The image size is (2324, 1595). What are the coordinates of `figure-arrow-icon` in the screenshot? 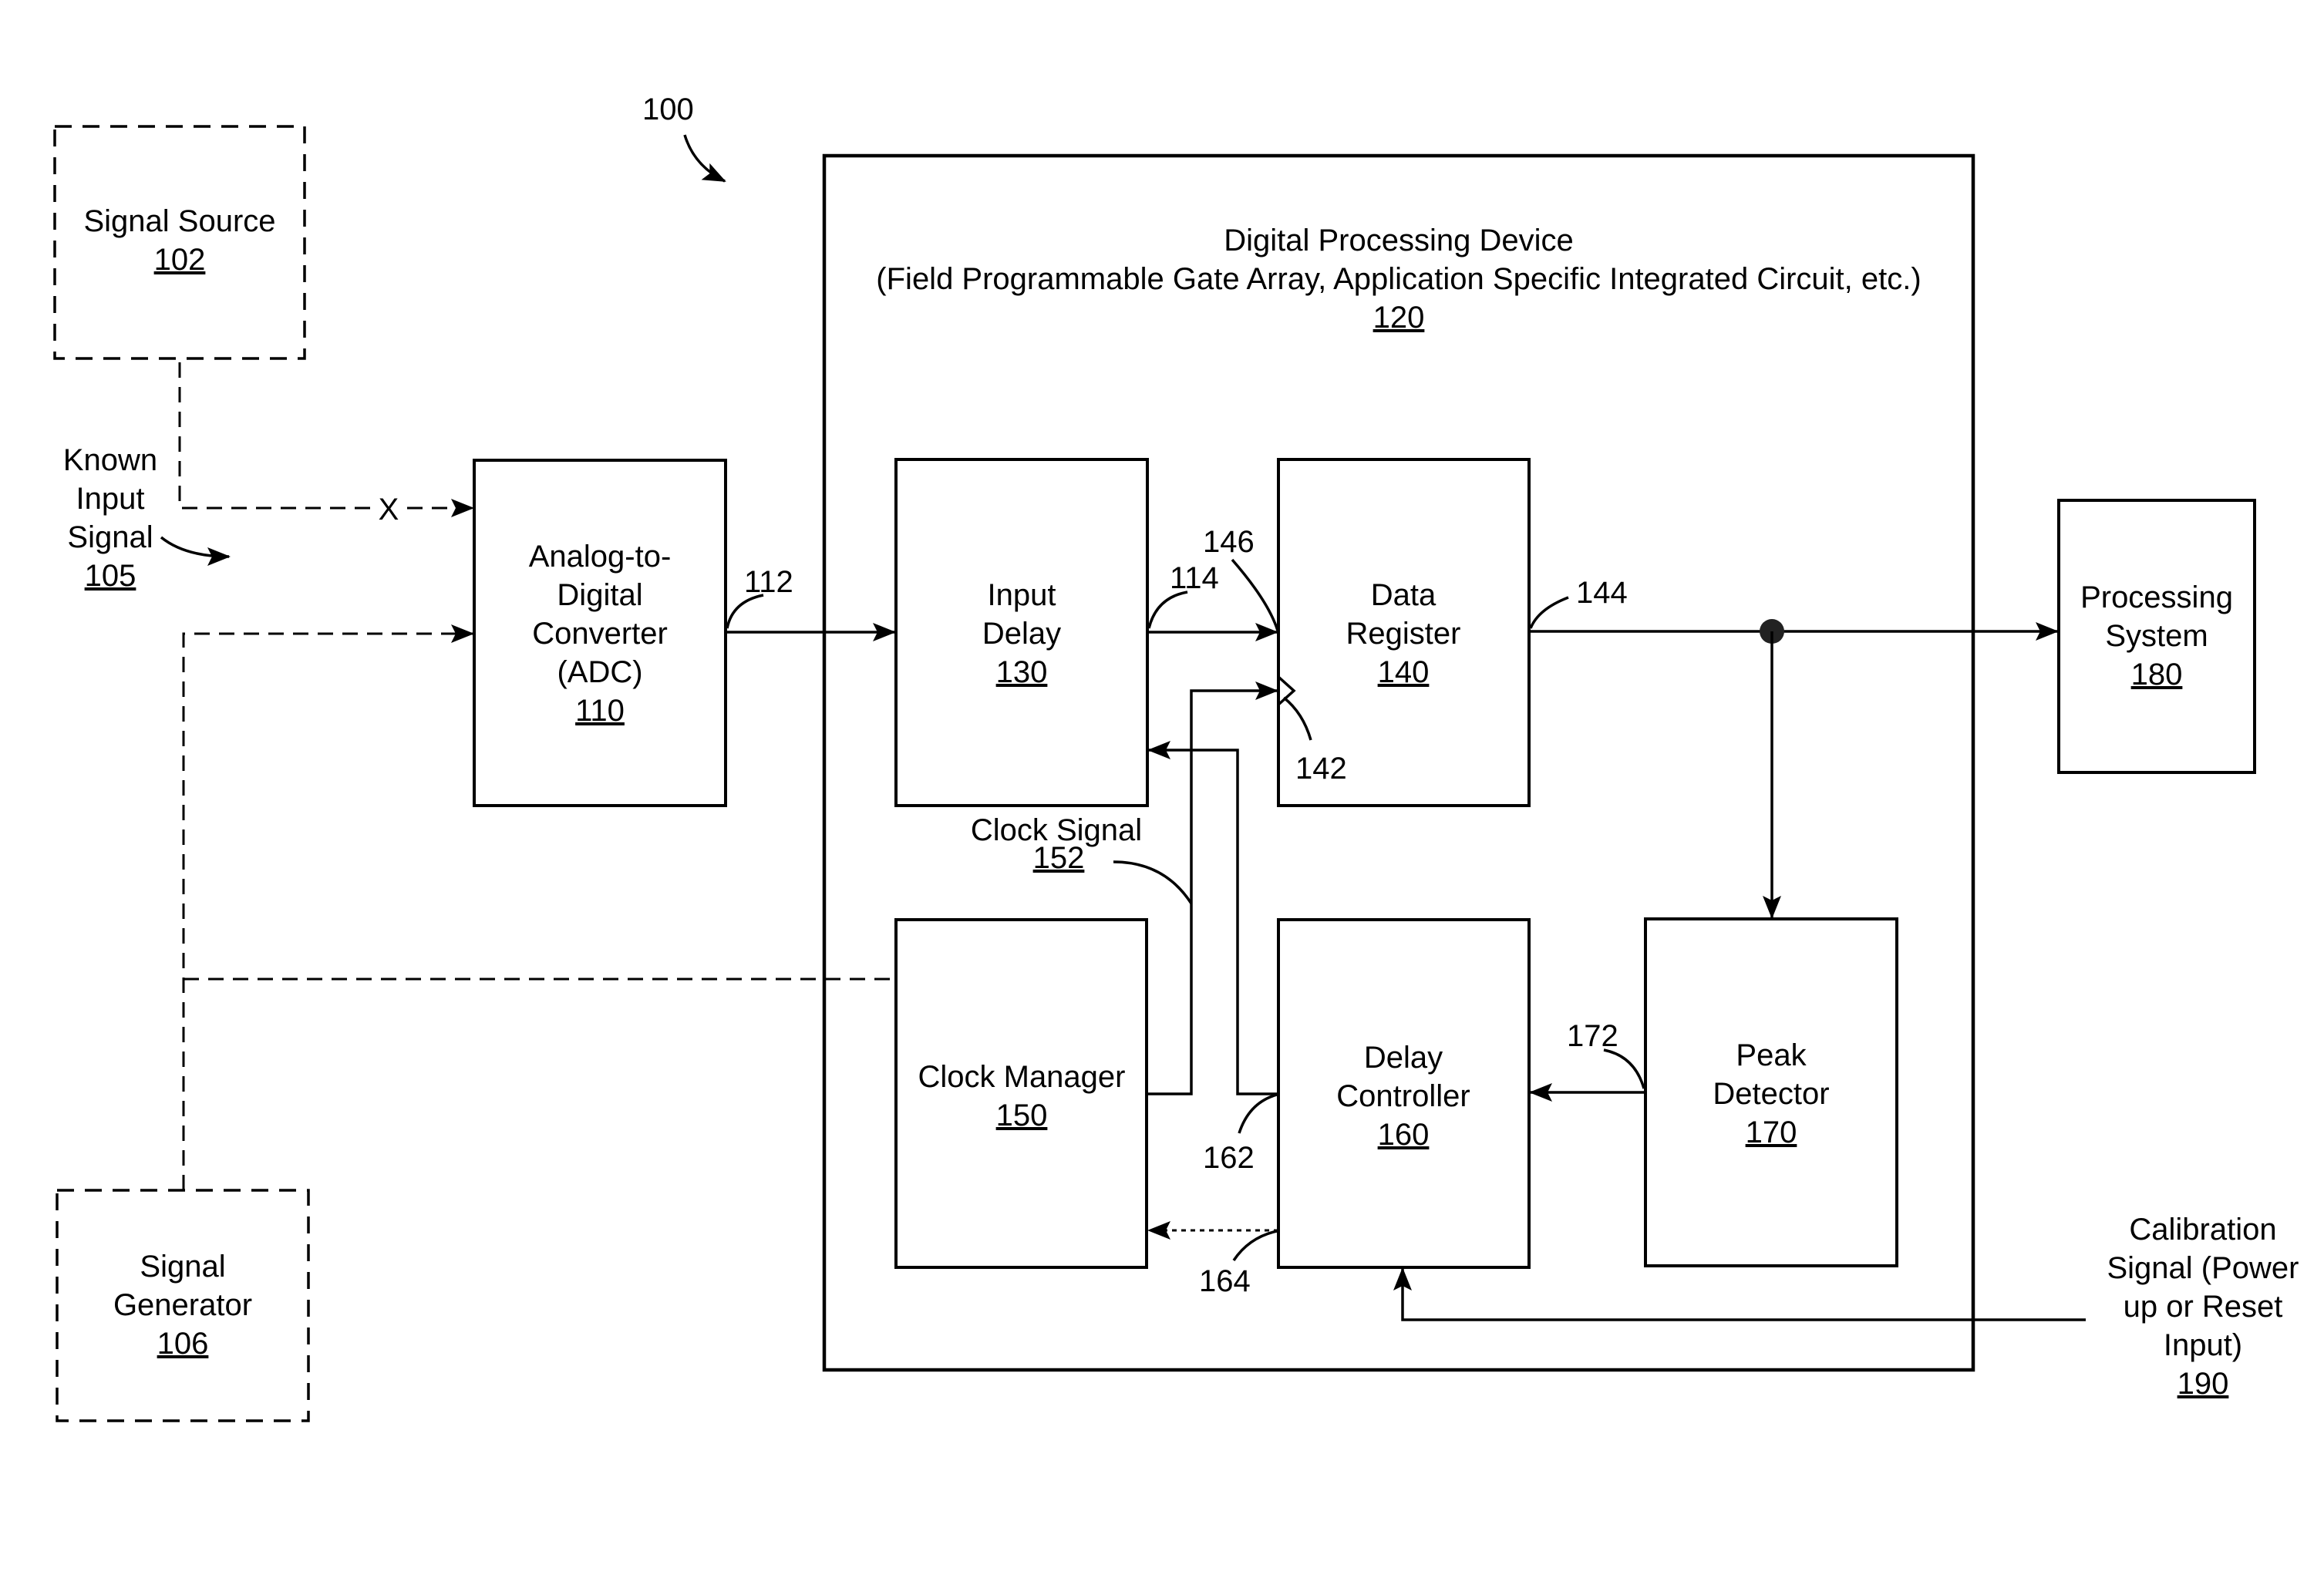 It's located at (704, 158).